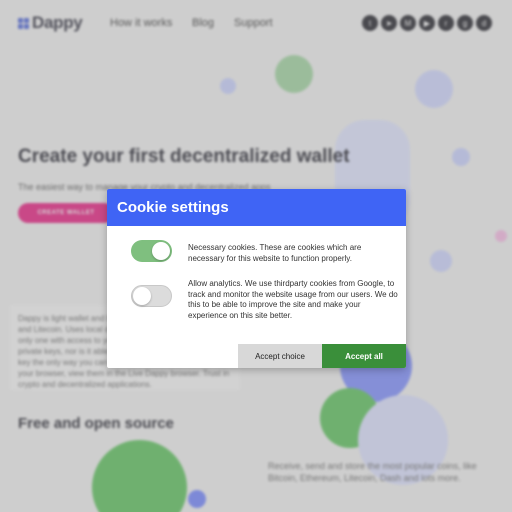 The image size is (512, 512). What do you see at coordinates (364, 356) in the screenshot?
I see `accept-all-button: Accept all` at bounding box center [364, 356].